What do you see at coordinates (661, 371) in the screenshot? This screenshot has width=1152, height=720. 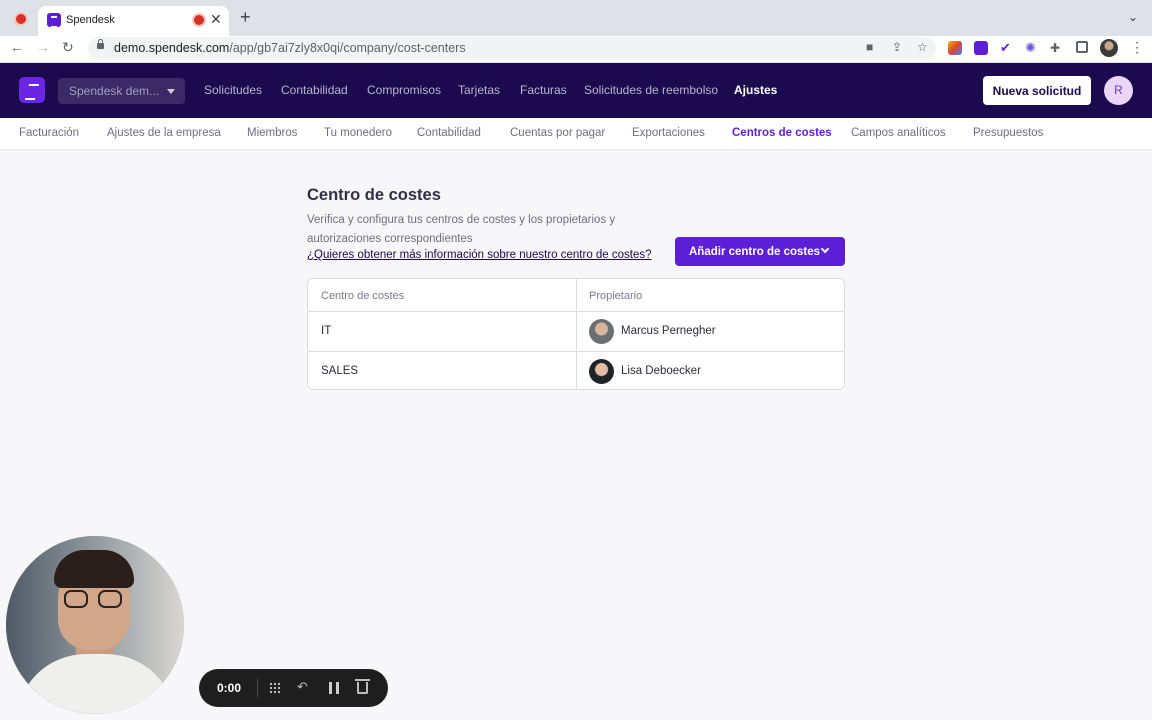 I see `owner-name: Lisa Deboecker` at bounding box center [661, 371].